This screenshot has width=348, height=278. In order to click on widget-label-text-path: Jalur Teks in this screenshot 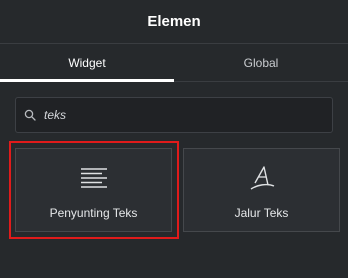, I will do `click(261, 213)`.